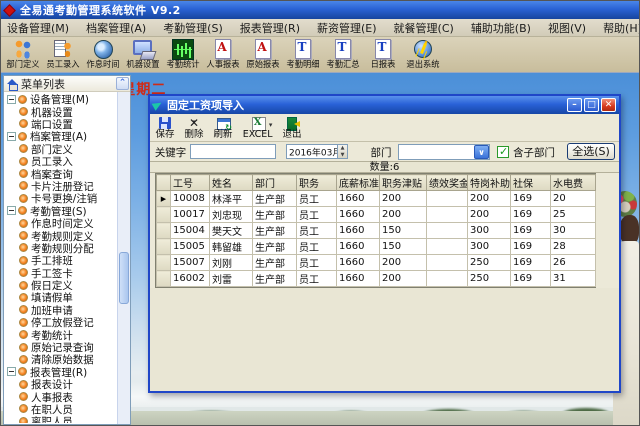 Image resolution: width=640 pixels, height=426 pixels. Describe the element at coordinates (61, 419) in the screenshot. I see `tree-item: 离职人员` at that location.